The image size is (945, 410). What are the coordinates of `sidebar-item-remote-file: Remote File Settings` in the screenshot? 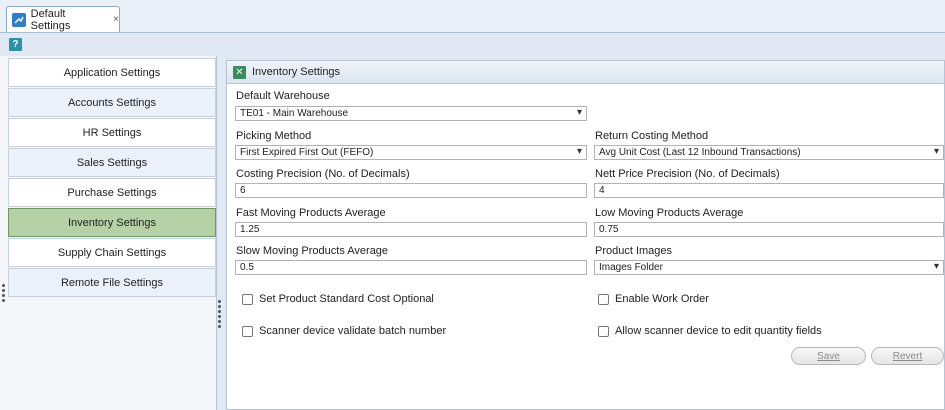 It's located at (112, 282).